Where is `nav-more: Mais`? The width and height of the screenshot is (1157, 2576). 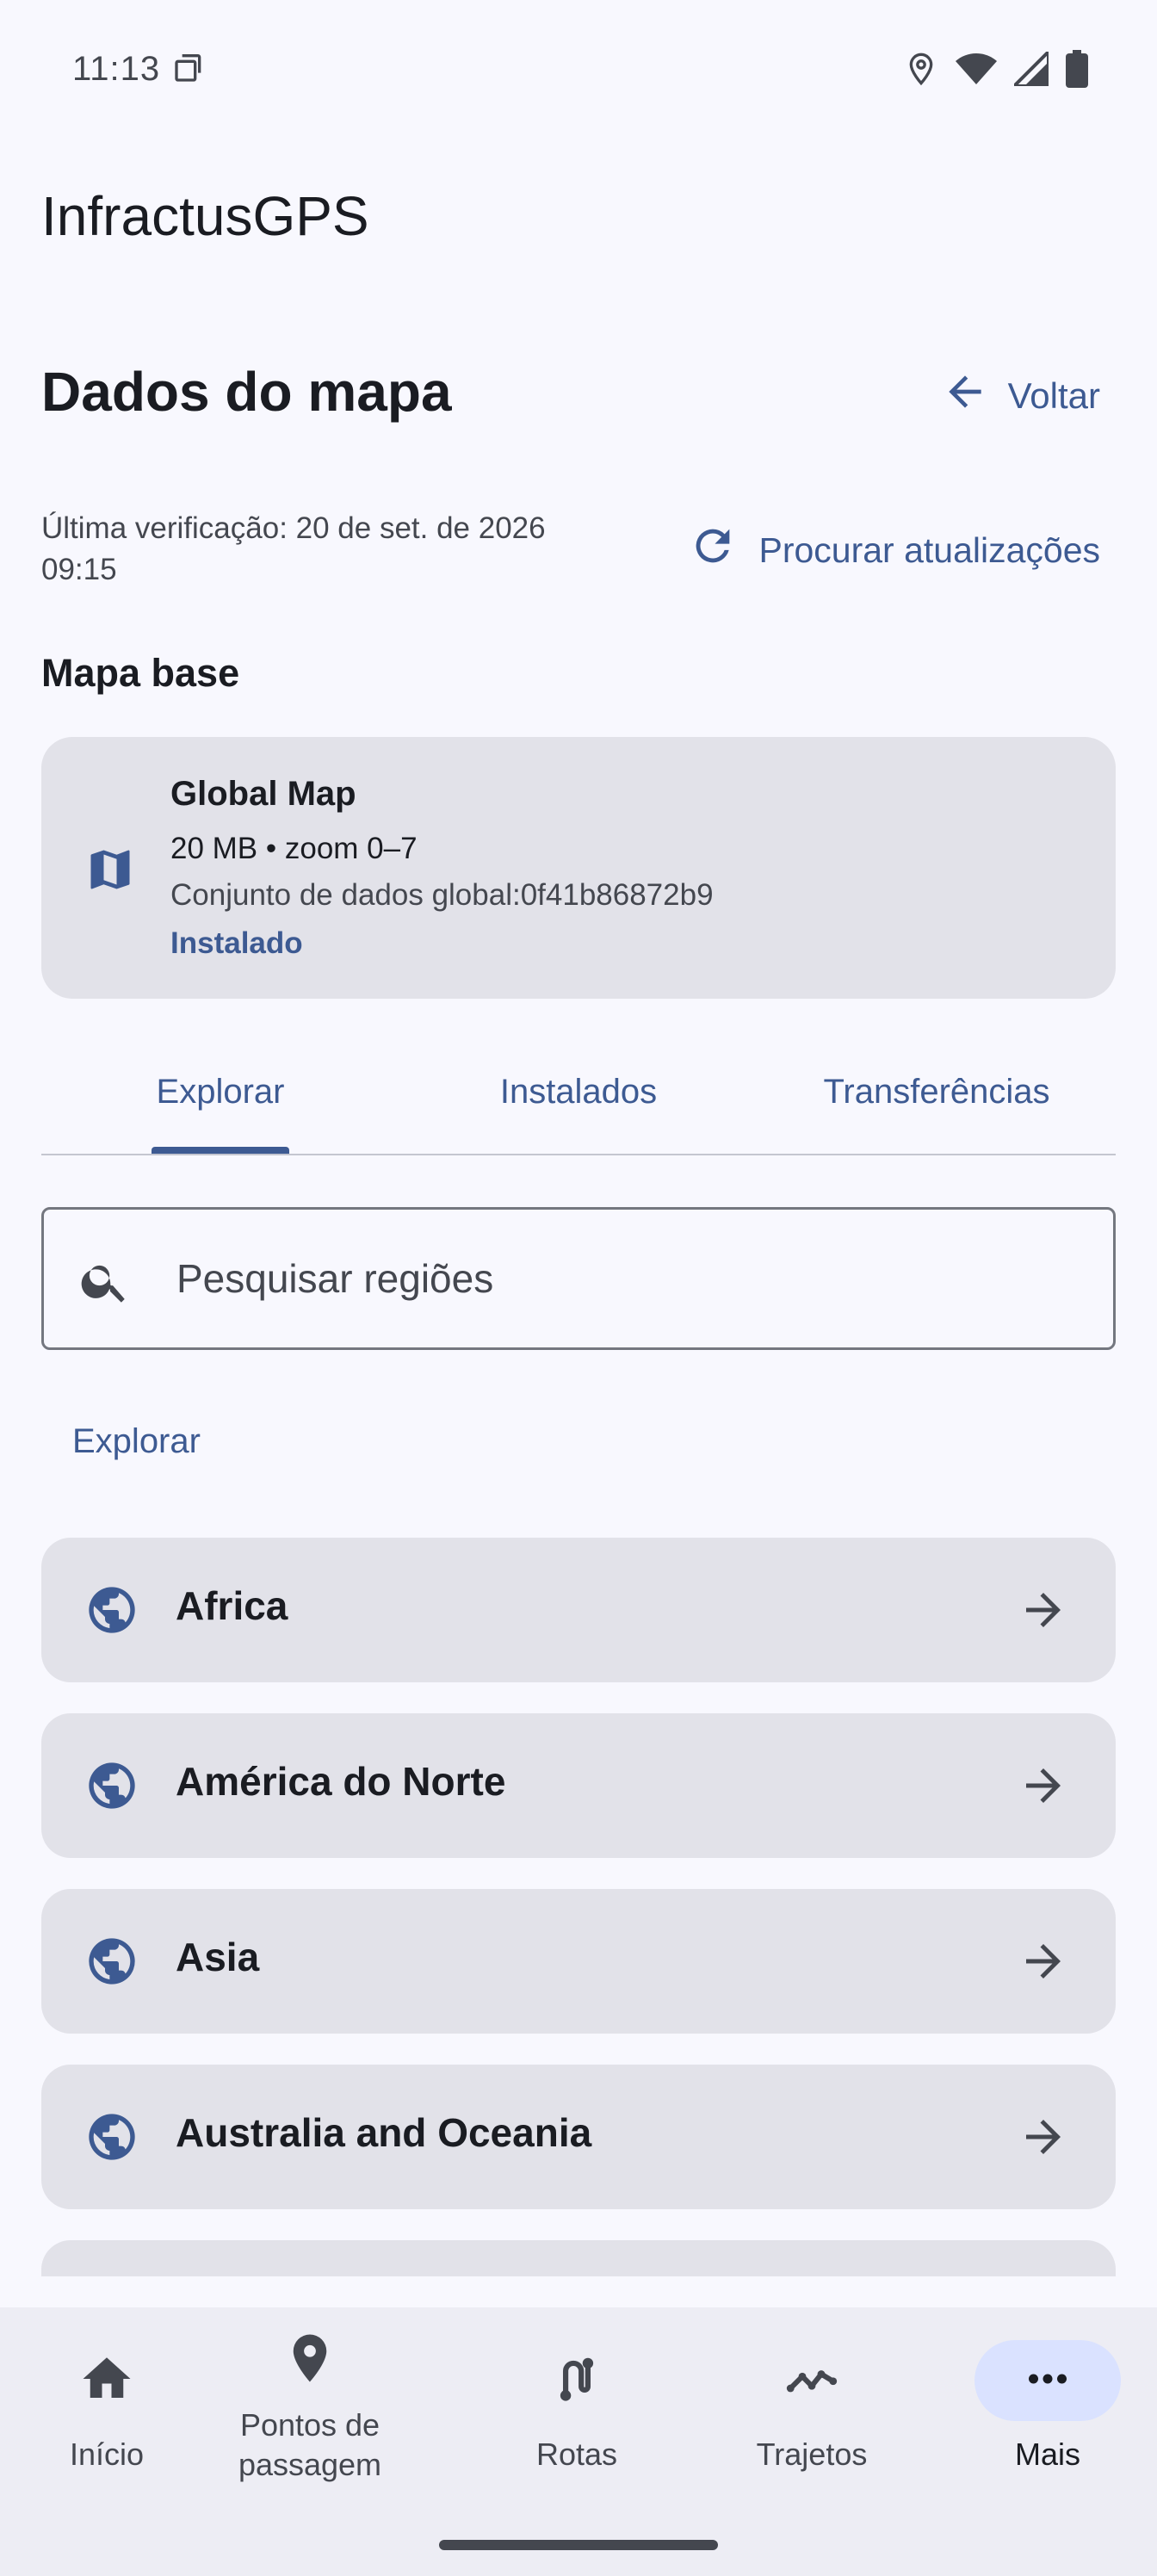
nav-more: Mais is located at coordinates (1045, 2402).